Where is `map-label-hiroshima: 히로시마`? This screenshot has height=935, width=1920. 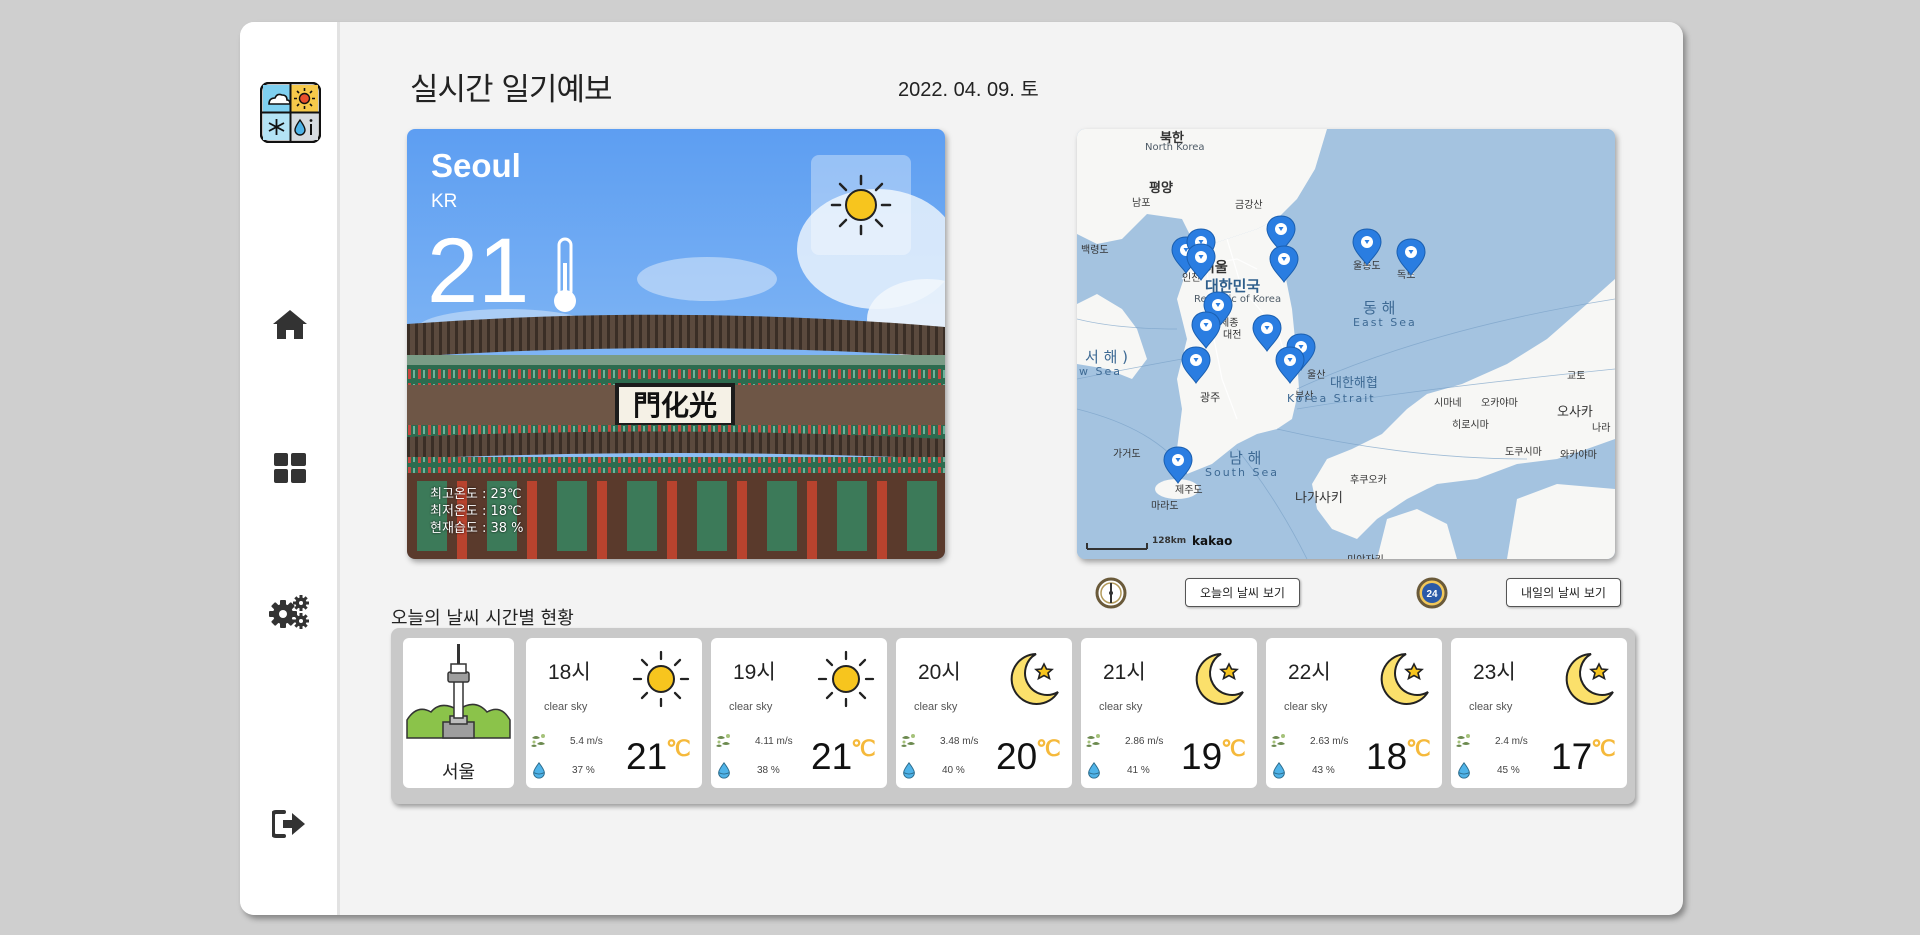
map-label-hiroshima: 히로시마 is located at coordinates (1470, 425).